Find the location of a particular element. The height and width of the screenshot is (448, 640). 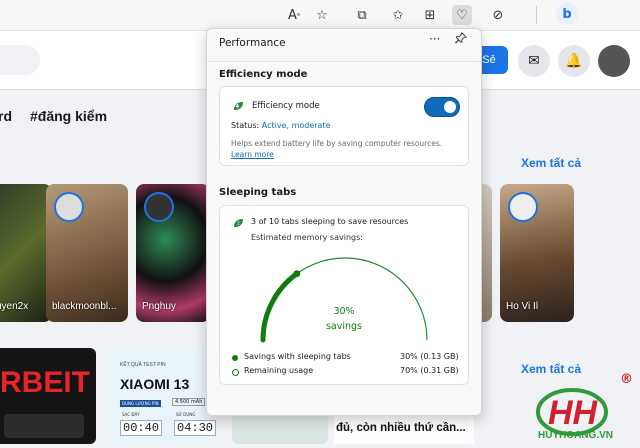

legend-savings-dot is located at coordinates (235, 358).